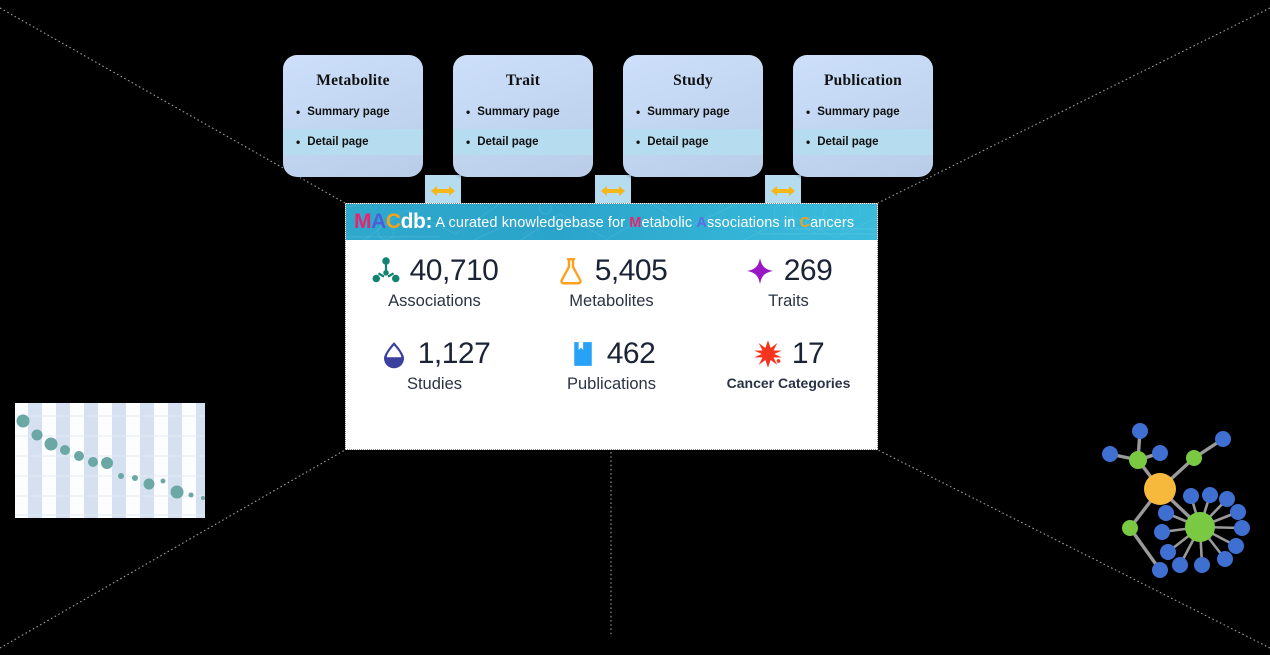 The image size is (1270, 655). I want to click on flow-card-title: Trait, so click(523, 80).